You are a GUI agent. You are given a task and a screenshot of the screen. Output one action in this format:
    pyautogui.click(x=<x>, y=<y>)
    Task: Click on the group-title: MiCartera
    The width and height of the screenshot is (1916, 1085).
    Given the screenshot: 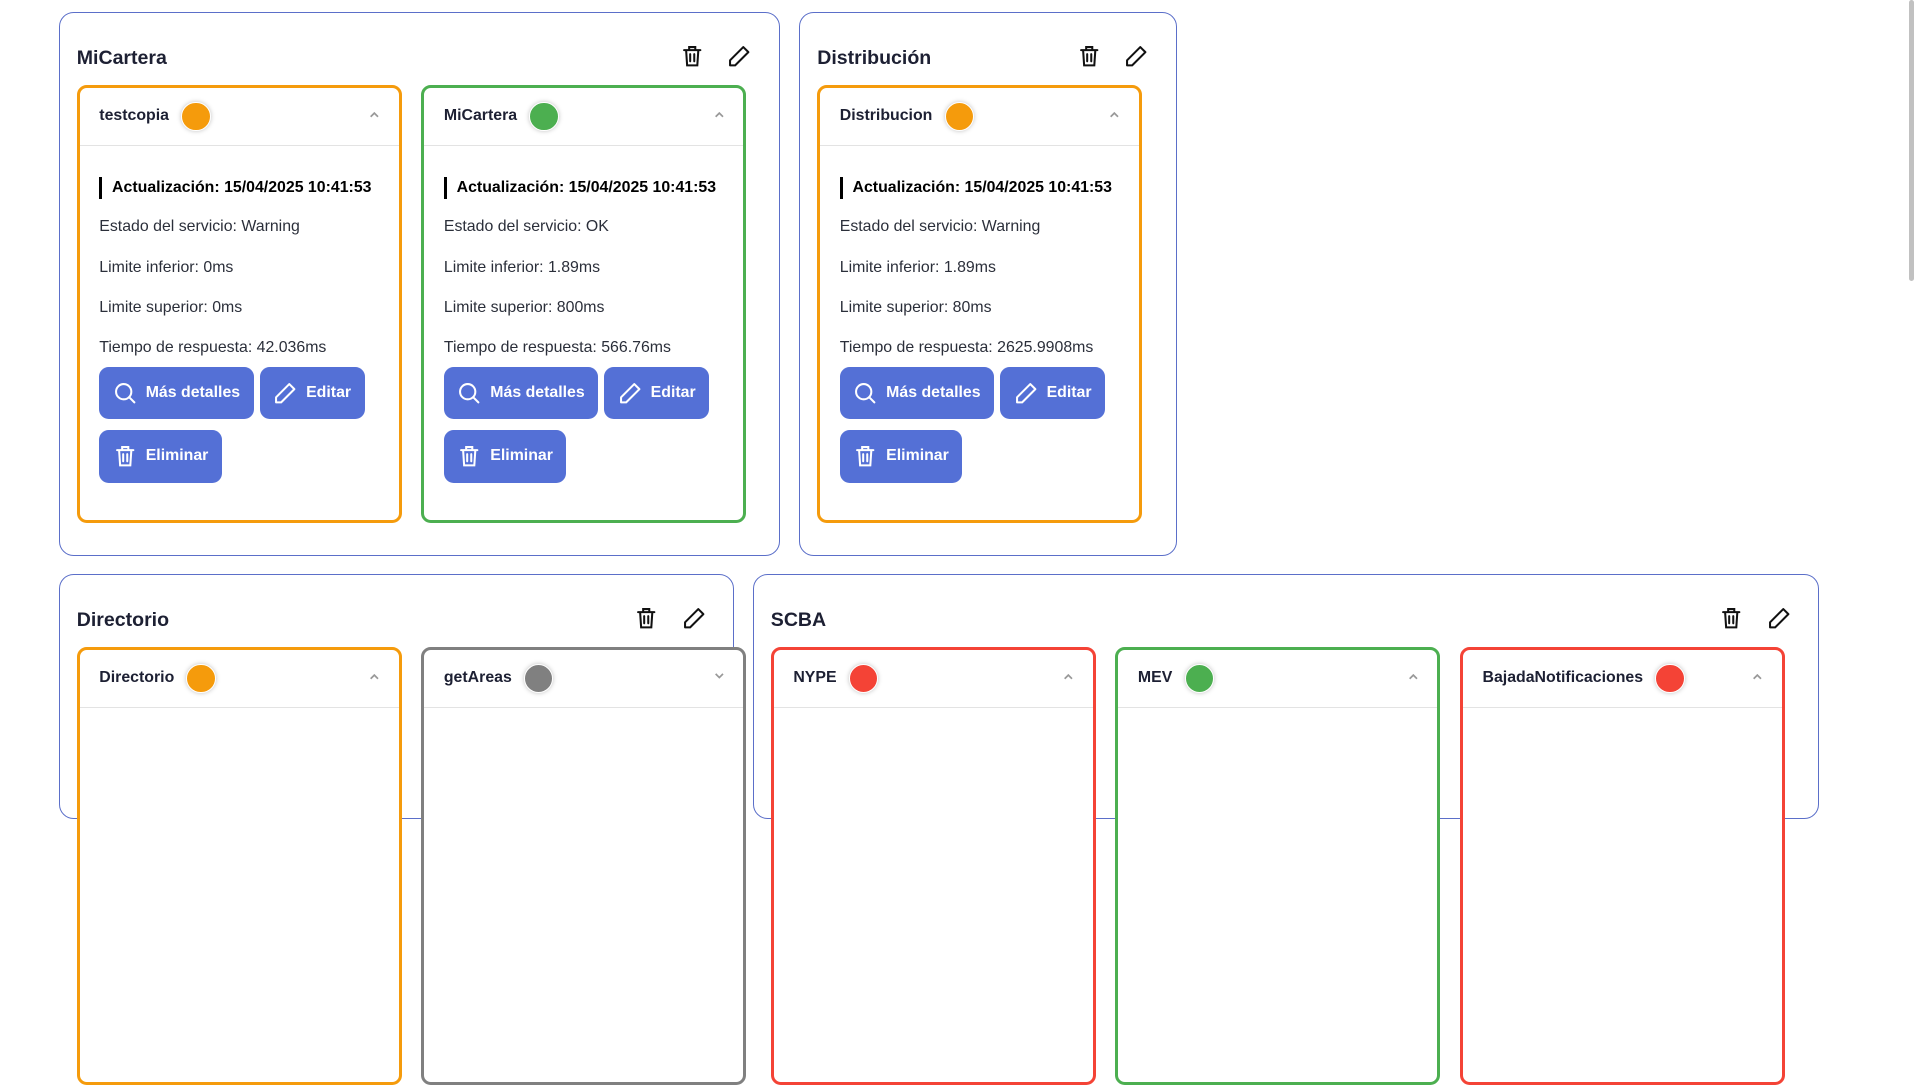 What is the action you would take?
    pyautogui.click(x=121, y=58)
    